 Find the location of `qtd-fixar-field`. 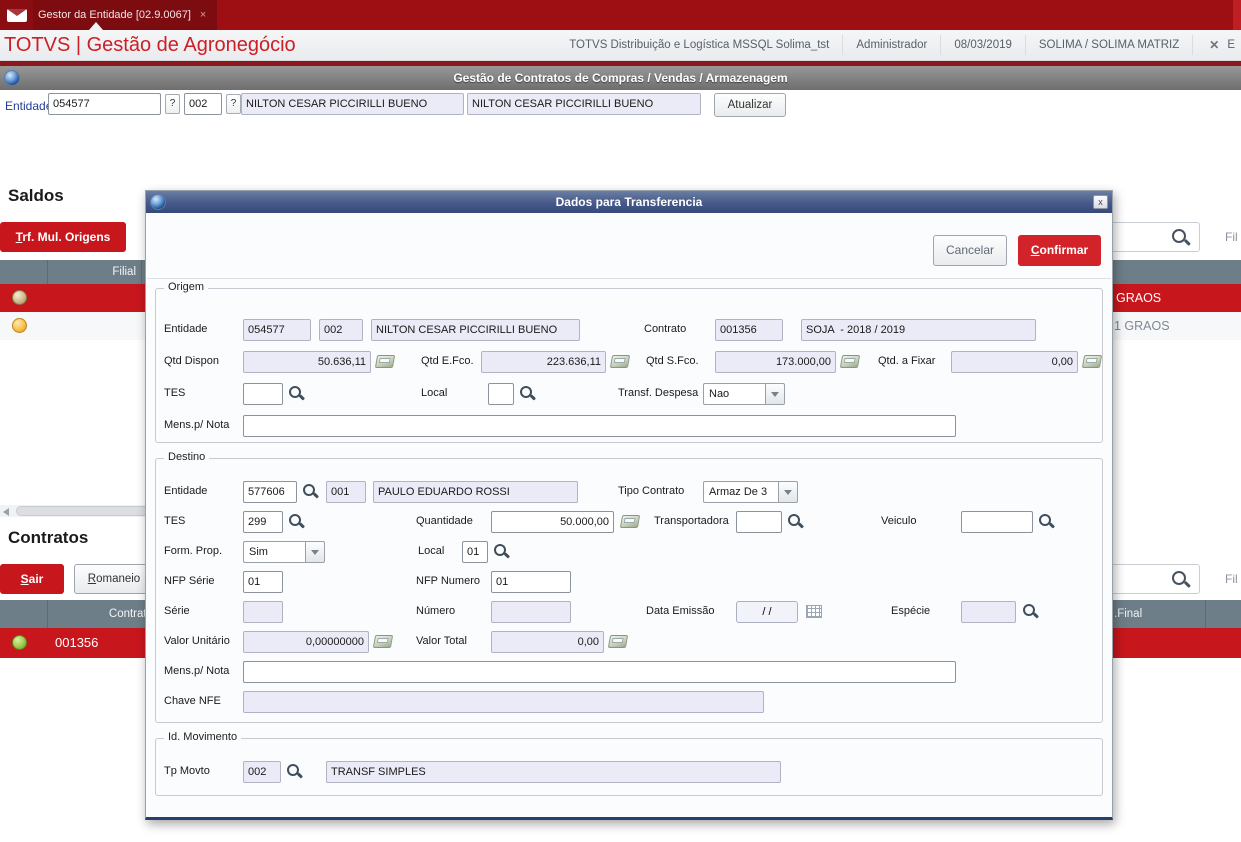

qtd-fixar-field is located at coordinates (1014, 362).